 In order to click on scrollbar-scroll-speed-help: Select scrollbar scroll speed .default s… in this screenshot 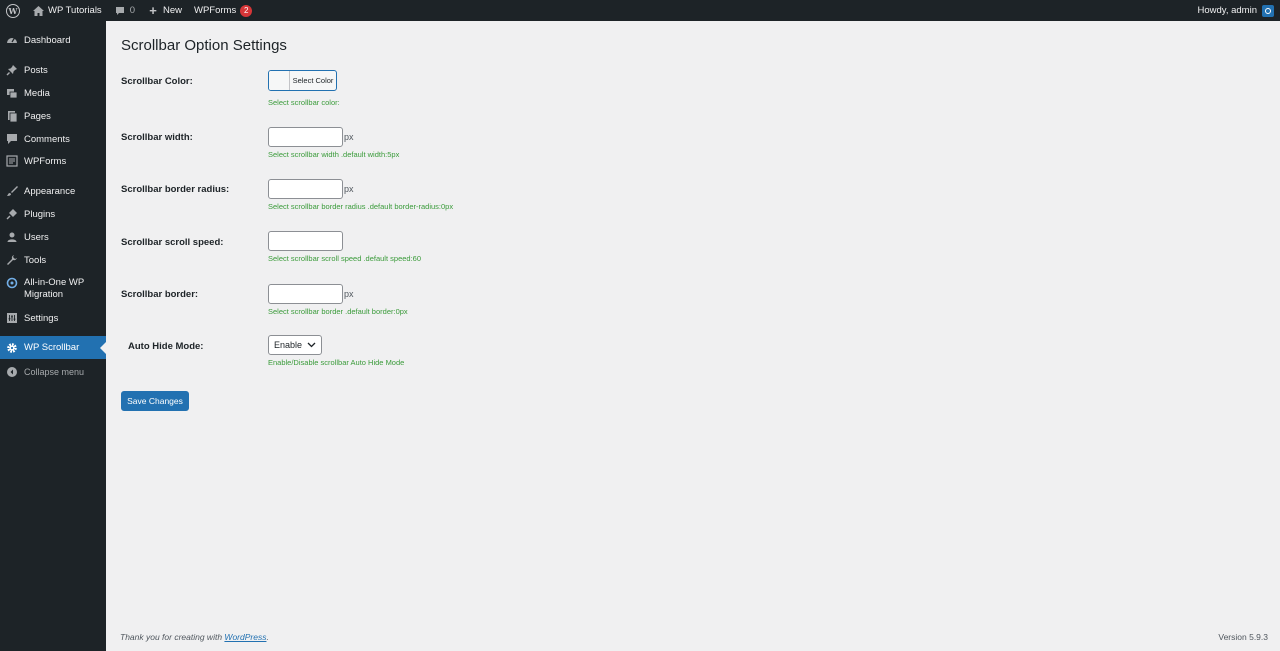, I will do `click(345, 258)`.